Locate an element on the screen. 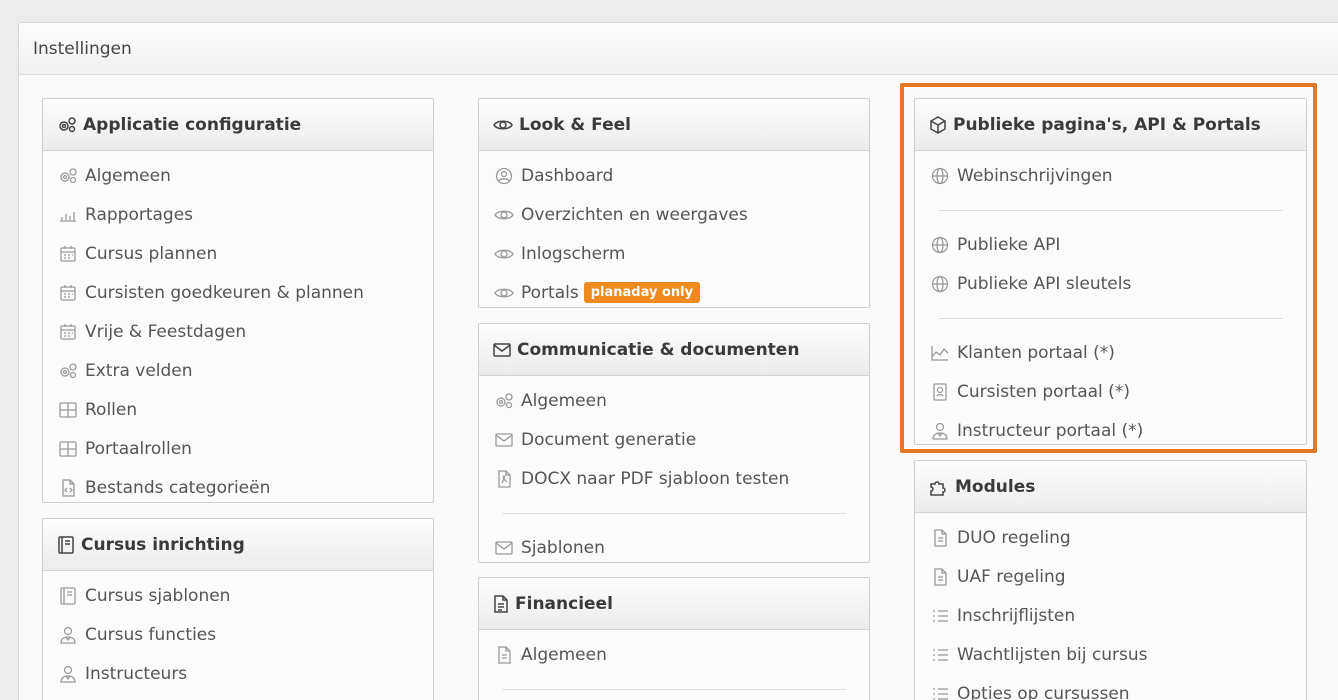 Image resolution: width=1338 pixels, height=700 pixels. settings-item-instructeurs: Instructeurs is located at coordinates (238, 673).